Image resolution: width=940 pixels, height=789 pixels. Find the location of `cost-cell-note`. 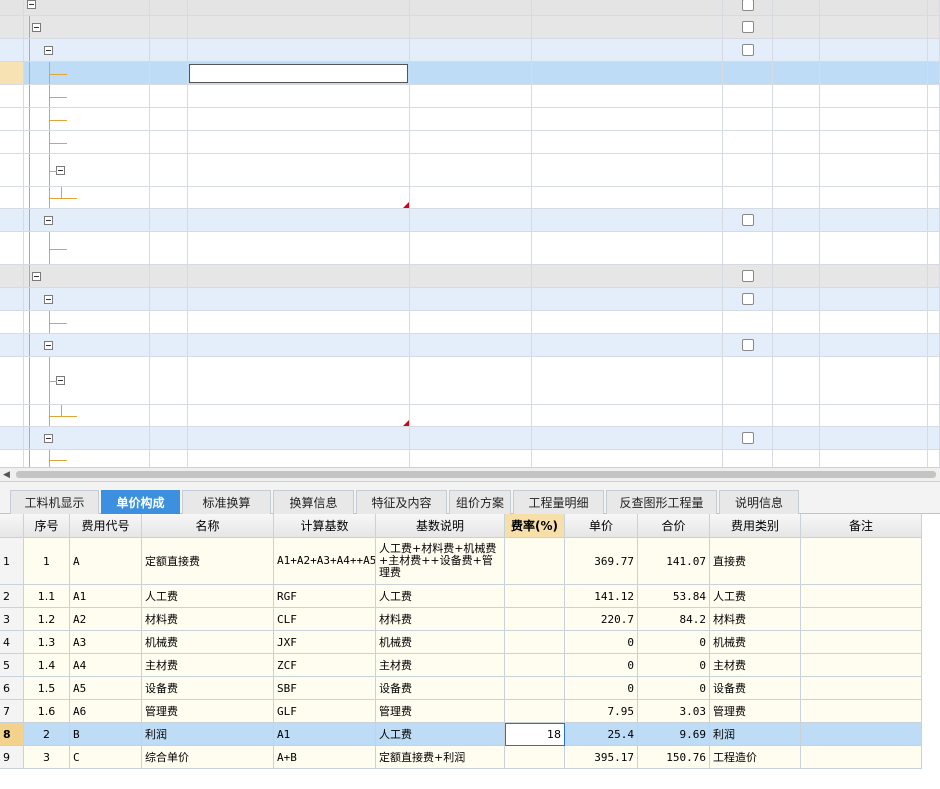

cost-cell-note is located at coordinates (861, 561).